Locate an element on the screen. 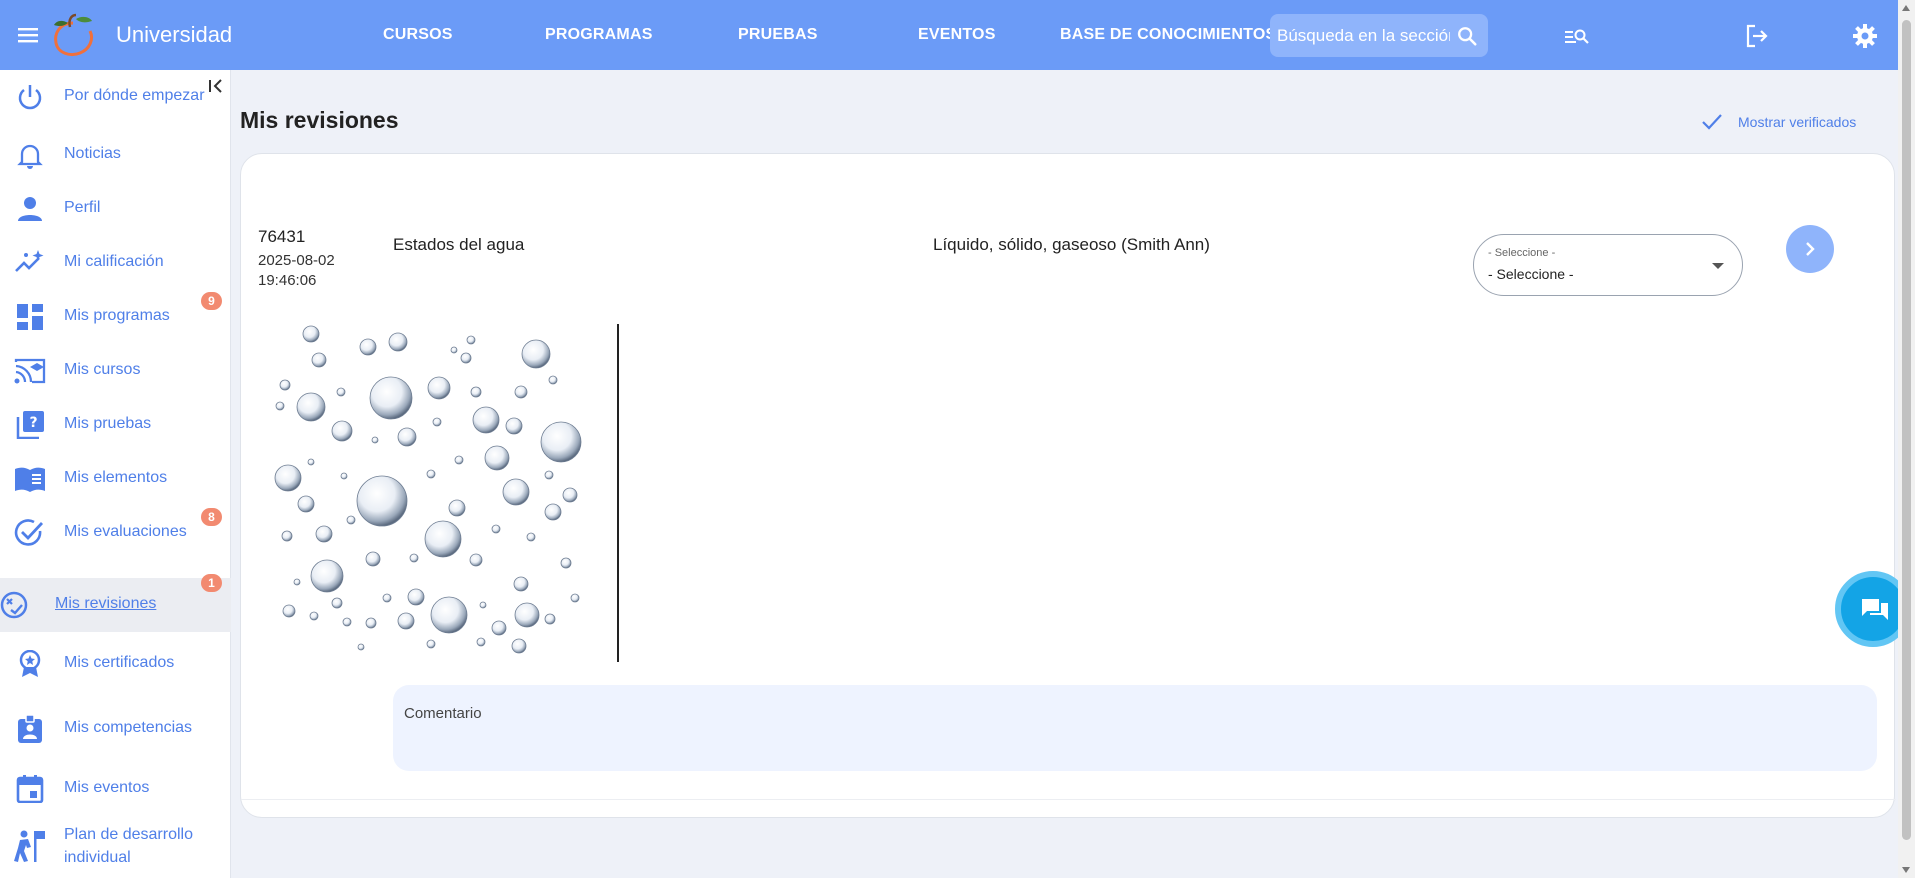 The width and height of the screenshot is (1915, 878). chevron-down-icon is located at coordinates (1718, 266).